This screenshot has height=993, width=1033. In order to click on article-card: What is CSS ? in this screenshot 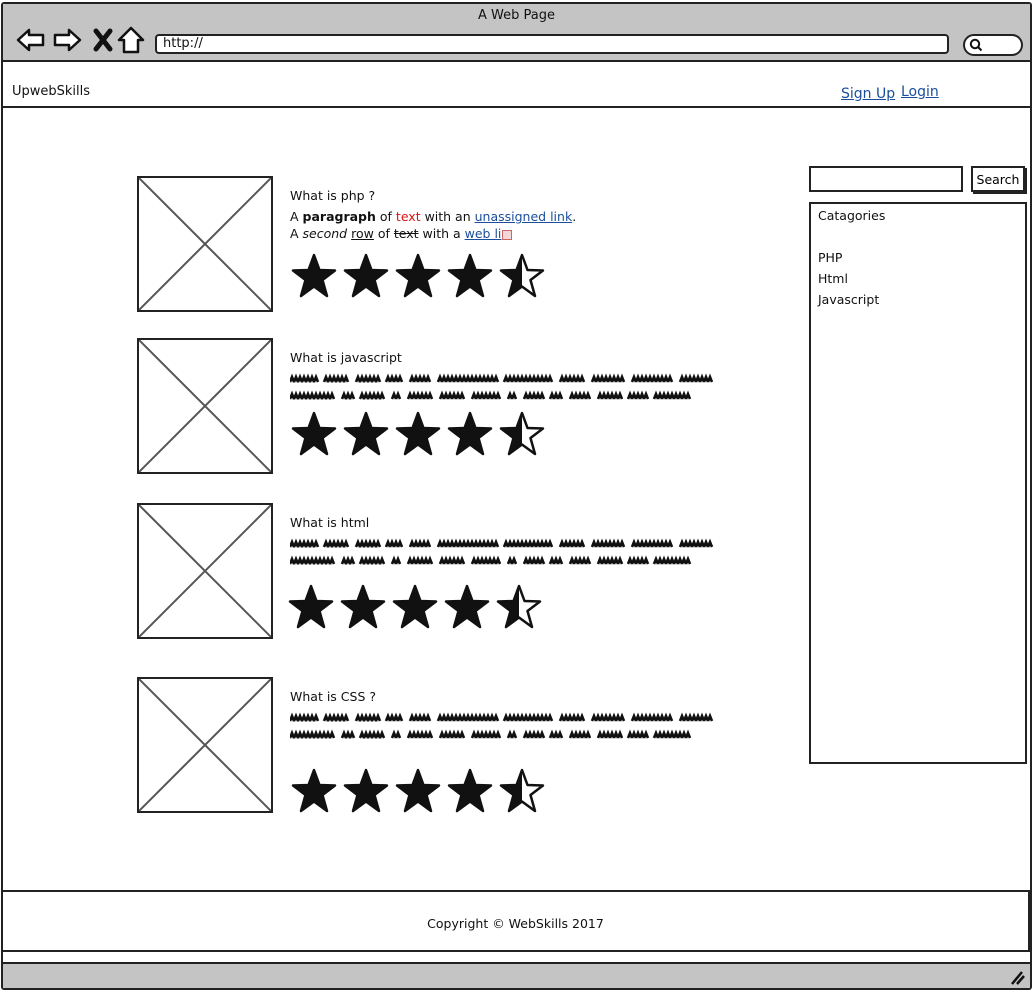, I will do `click(462, 747)`.